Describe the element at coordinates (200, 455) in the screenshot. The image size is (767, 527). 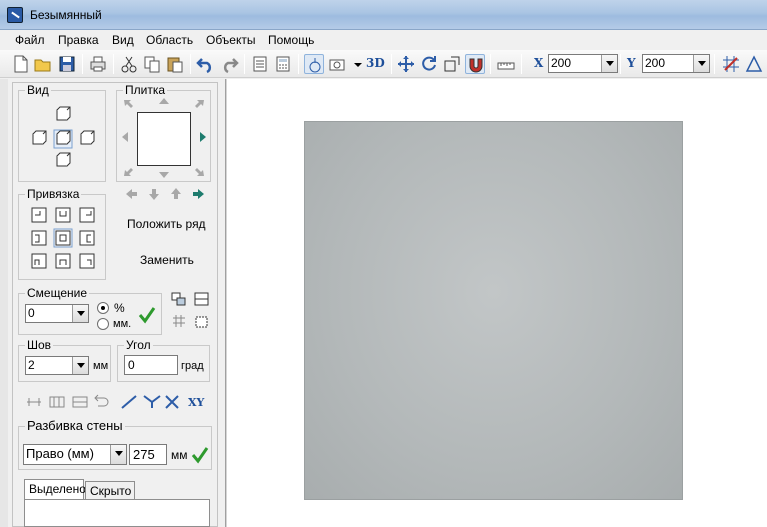
I see `apply-wall-split-icon` at that location.